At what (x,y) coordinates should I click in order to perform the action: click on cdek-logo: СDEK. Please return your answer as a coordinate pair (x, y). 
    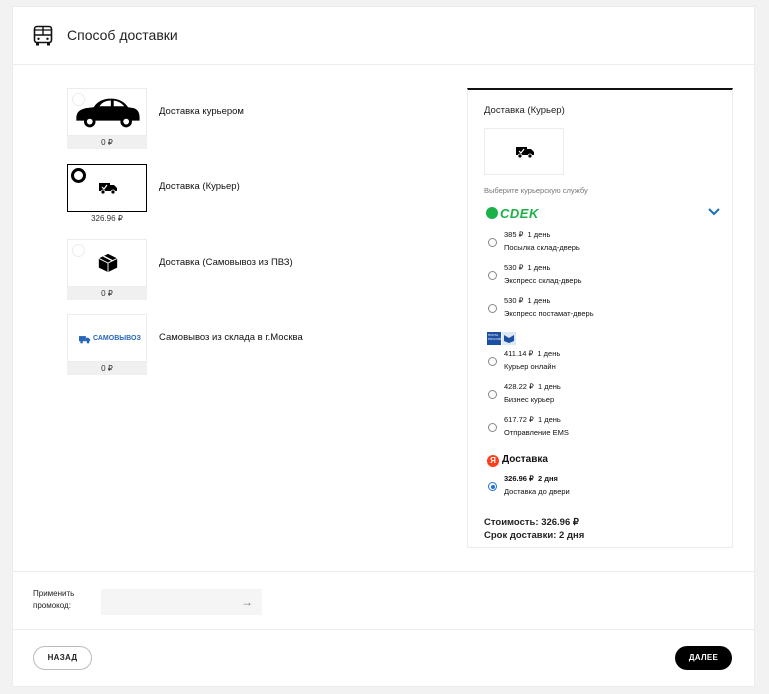
    Looking at the image, I should click on (512, 213).